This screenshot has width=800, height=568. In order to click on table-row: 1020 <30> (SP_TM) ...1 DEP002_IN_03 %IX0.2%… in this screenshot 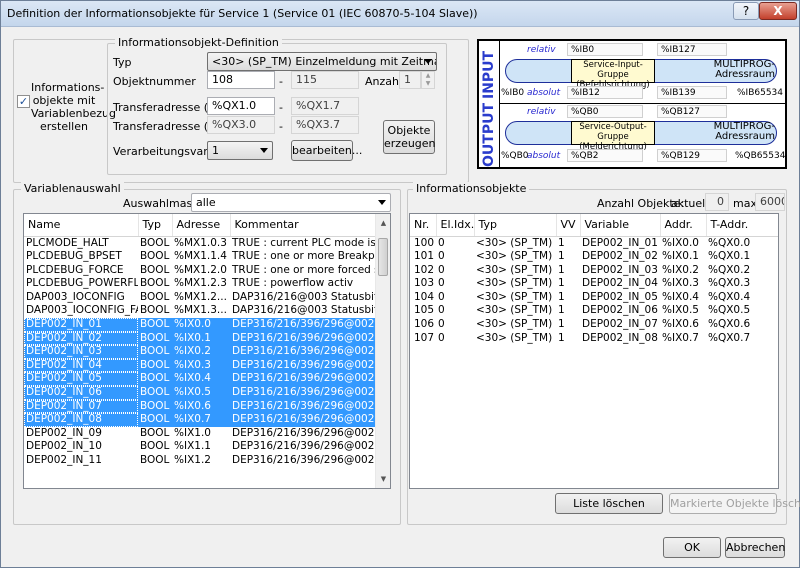, I will do `click(594, 271)`.